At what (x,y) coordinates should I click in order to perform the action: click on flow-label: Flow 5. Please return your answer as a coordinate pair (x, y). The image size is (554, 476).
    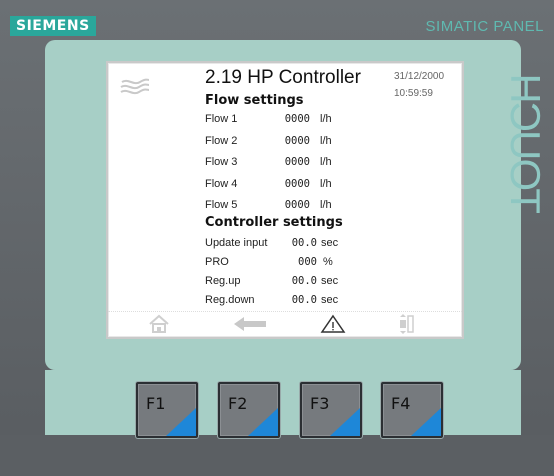
    Looking at the image, I should click on (221, 205).